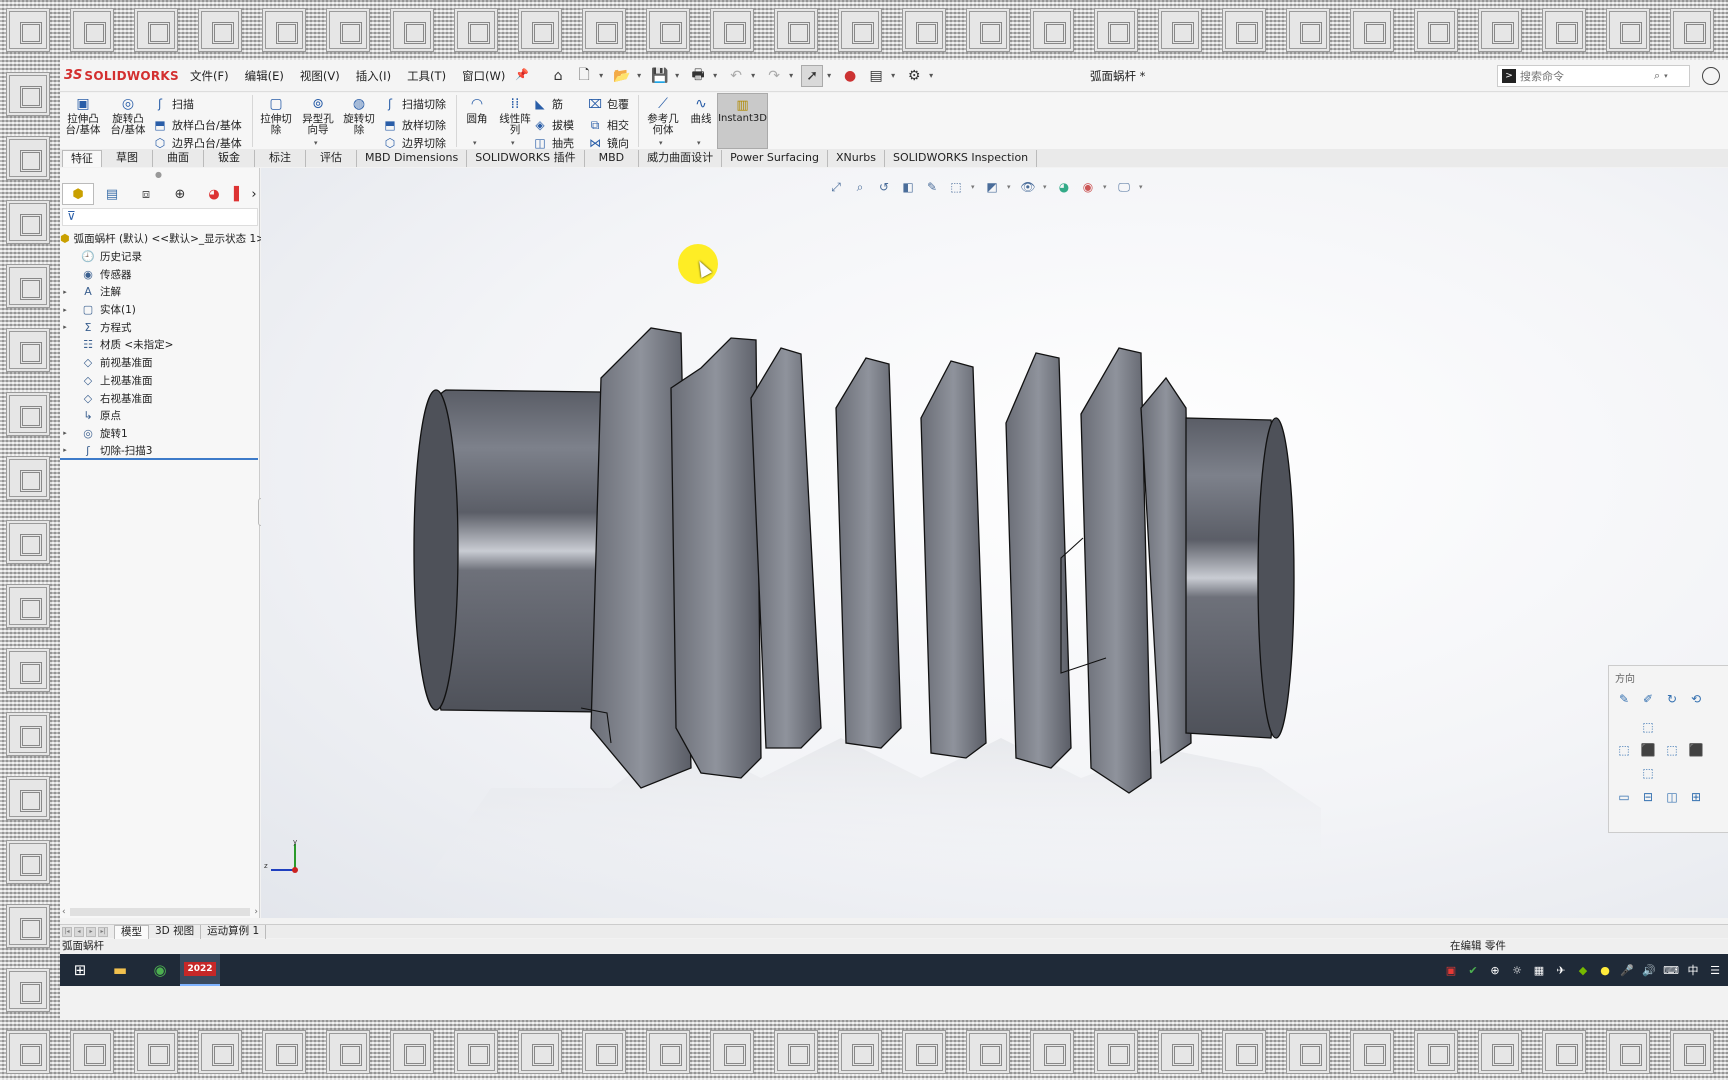 The width and height of the screenshot is (1728, 1080). What do you see at coordinates (1627, 970) in the screenshot?
I see `microphone-icon: 🎤` at bounding box center [1627, 970].